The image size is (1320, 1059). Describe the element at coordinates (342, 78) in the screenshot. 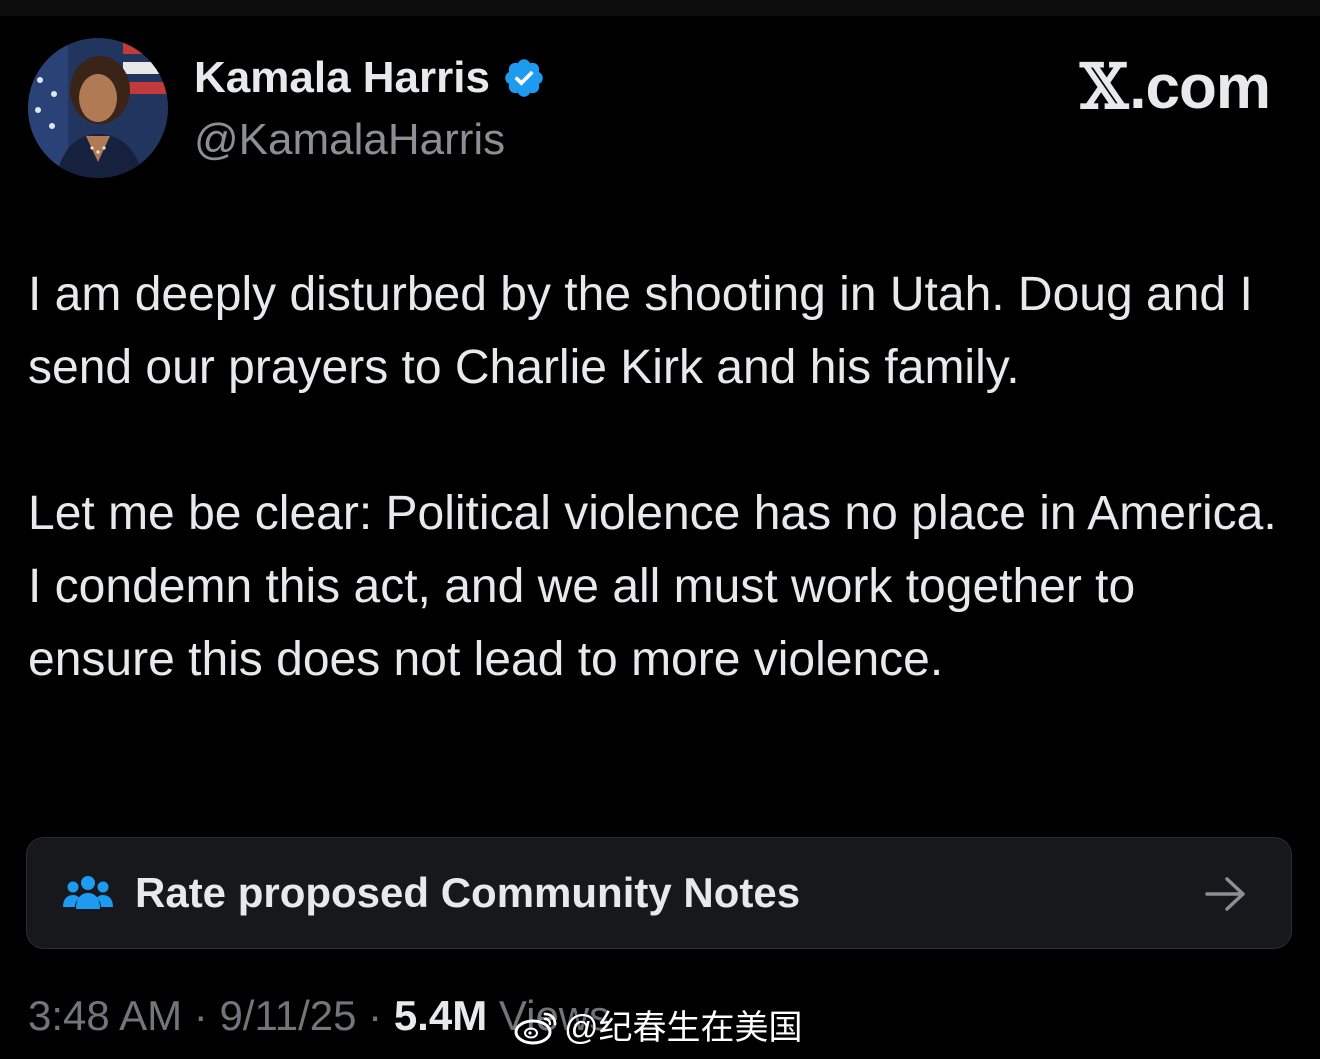

I see `author-display-name: Kamala Harris` at that location.